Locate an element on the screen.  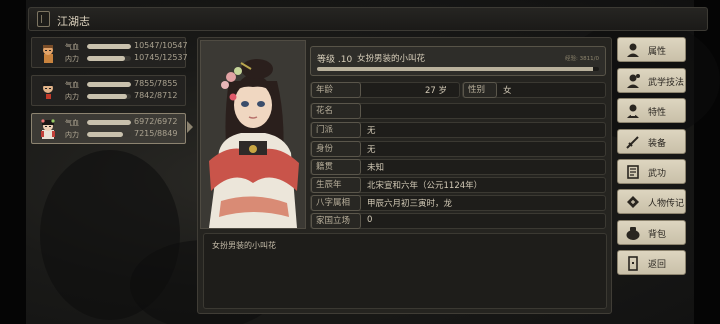
gender-field: 性别 女 is located at coordinates (534, 90).